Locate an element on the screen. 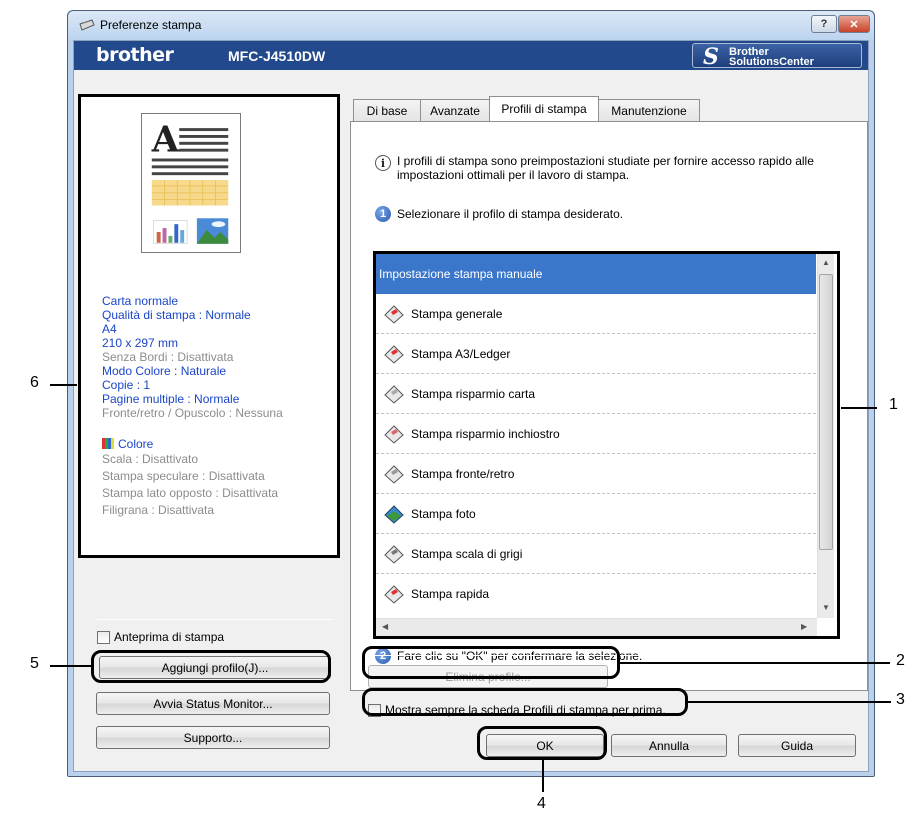  print-preview-checkbox: Anteprima di stampa is located at coordinates (160, 637).